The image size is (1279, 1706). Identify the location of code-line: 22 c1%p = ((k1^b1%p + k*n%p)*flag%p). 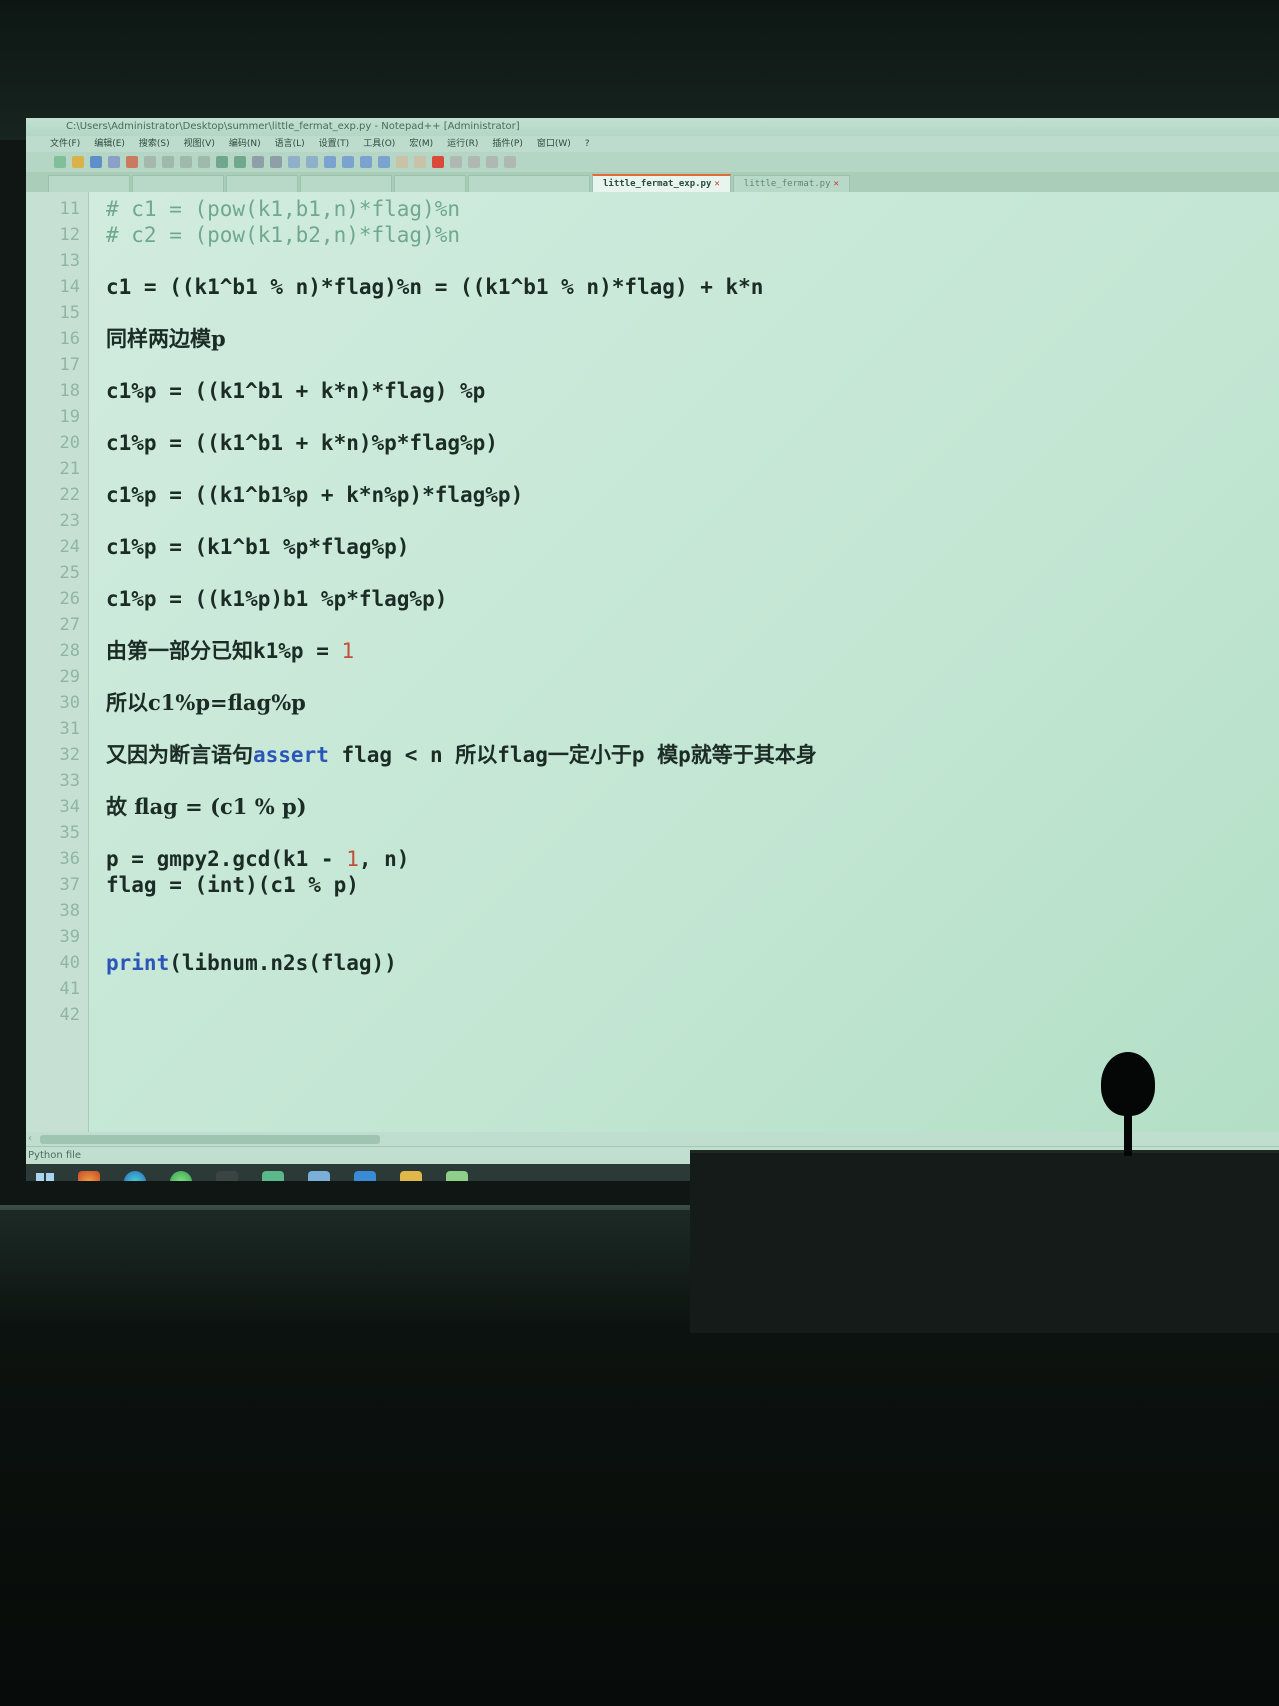
(652, 495).